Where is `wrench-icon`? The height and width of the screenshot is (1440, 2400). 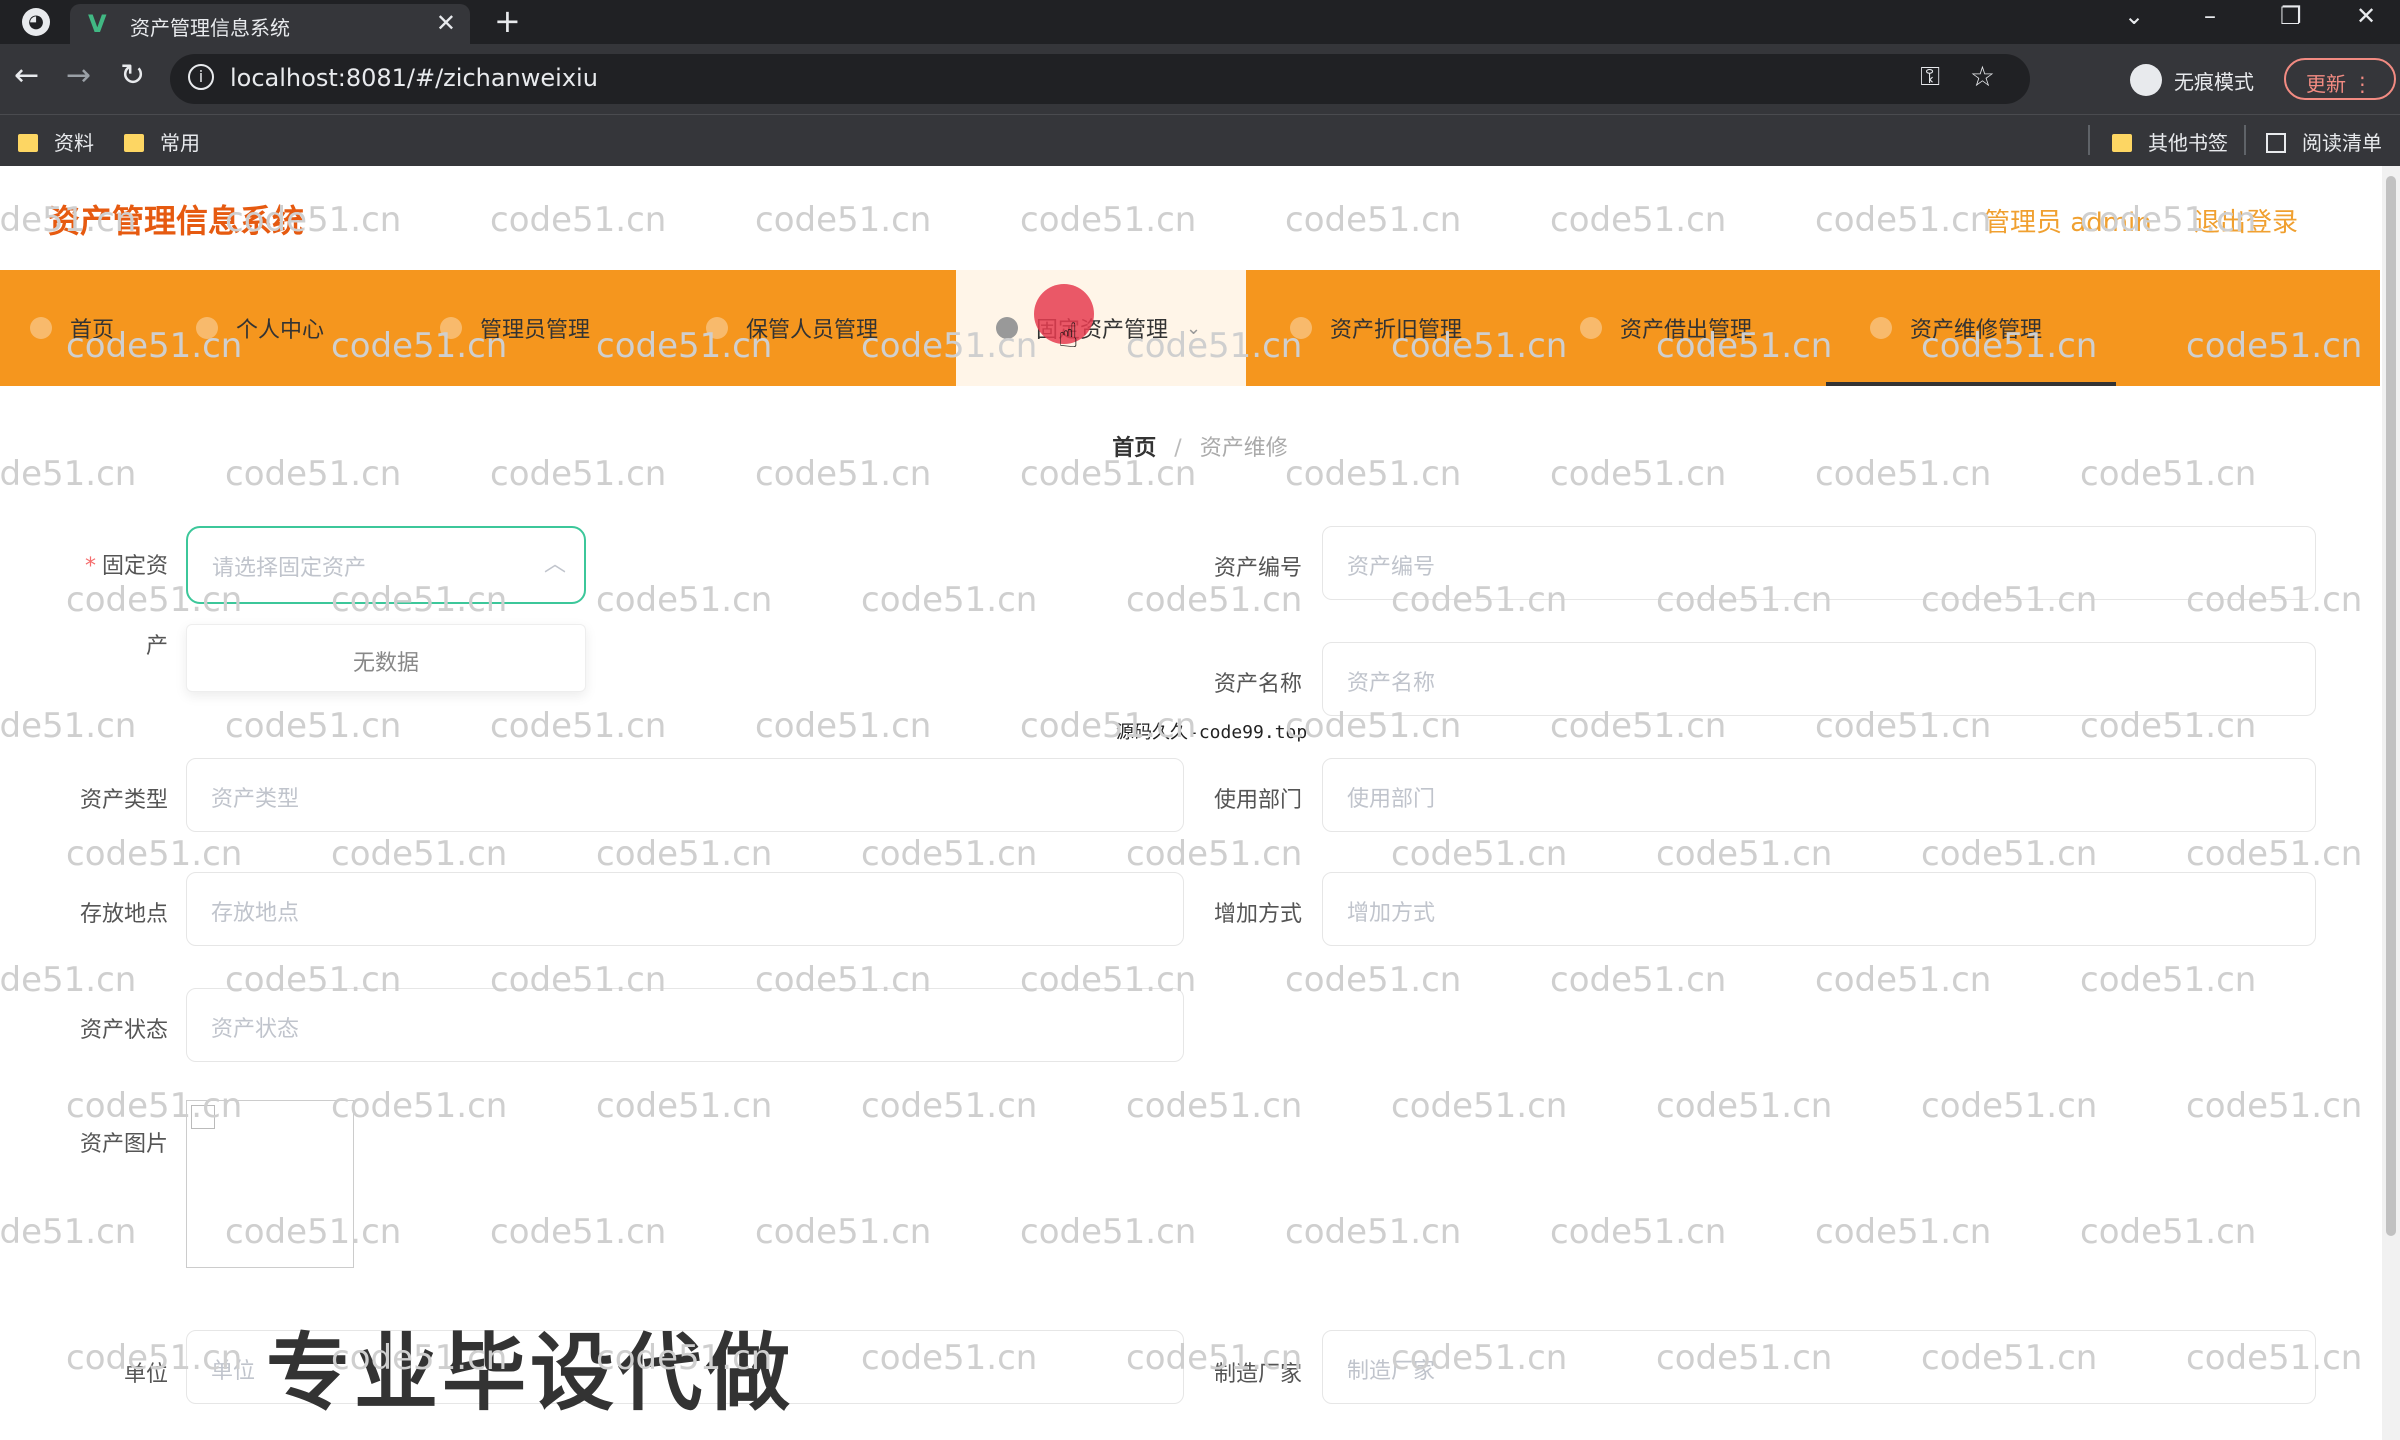 wrench-icon is located at coordinates (1881, 328).